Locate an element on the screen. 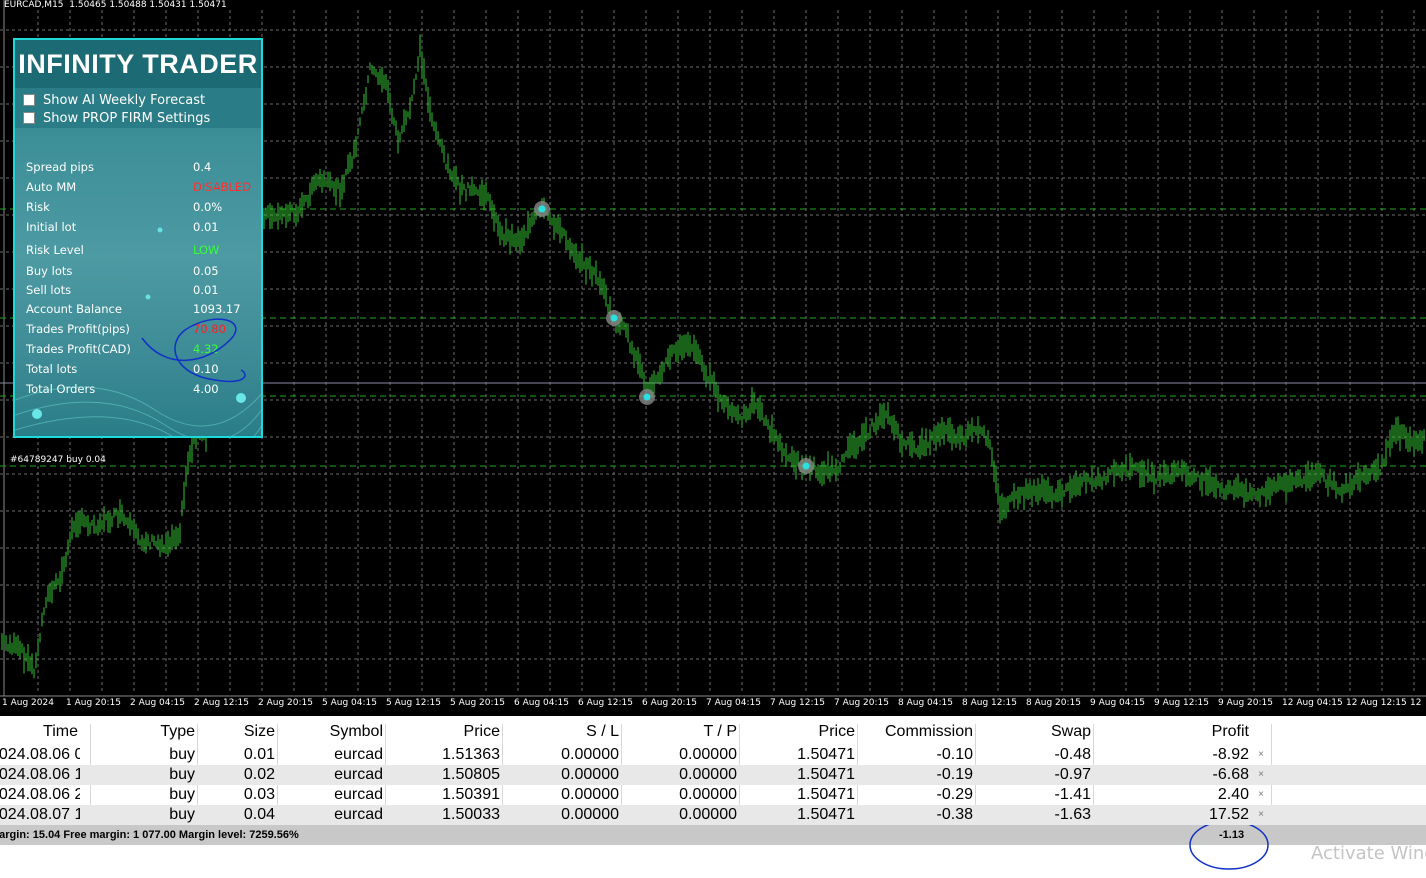  activate-windows-watermark: Activate Windows is located at coordinates (1368, 853).